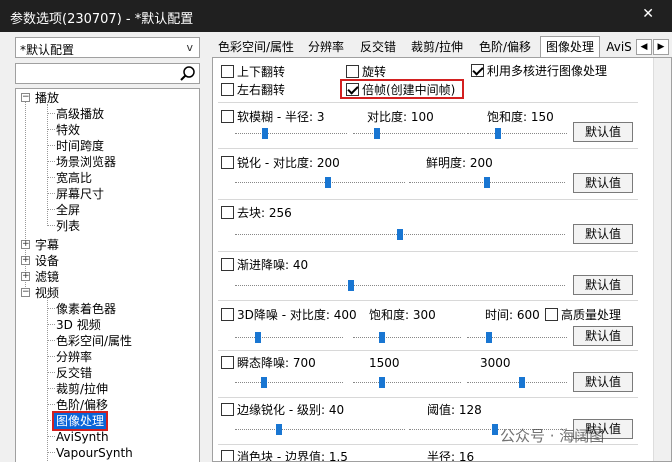  What do you see at coordinates (47, 98) in the screenshot?
I see `tree-item-playback: 播放` at bounding box center [47, 98].